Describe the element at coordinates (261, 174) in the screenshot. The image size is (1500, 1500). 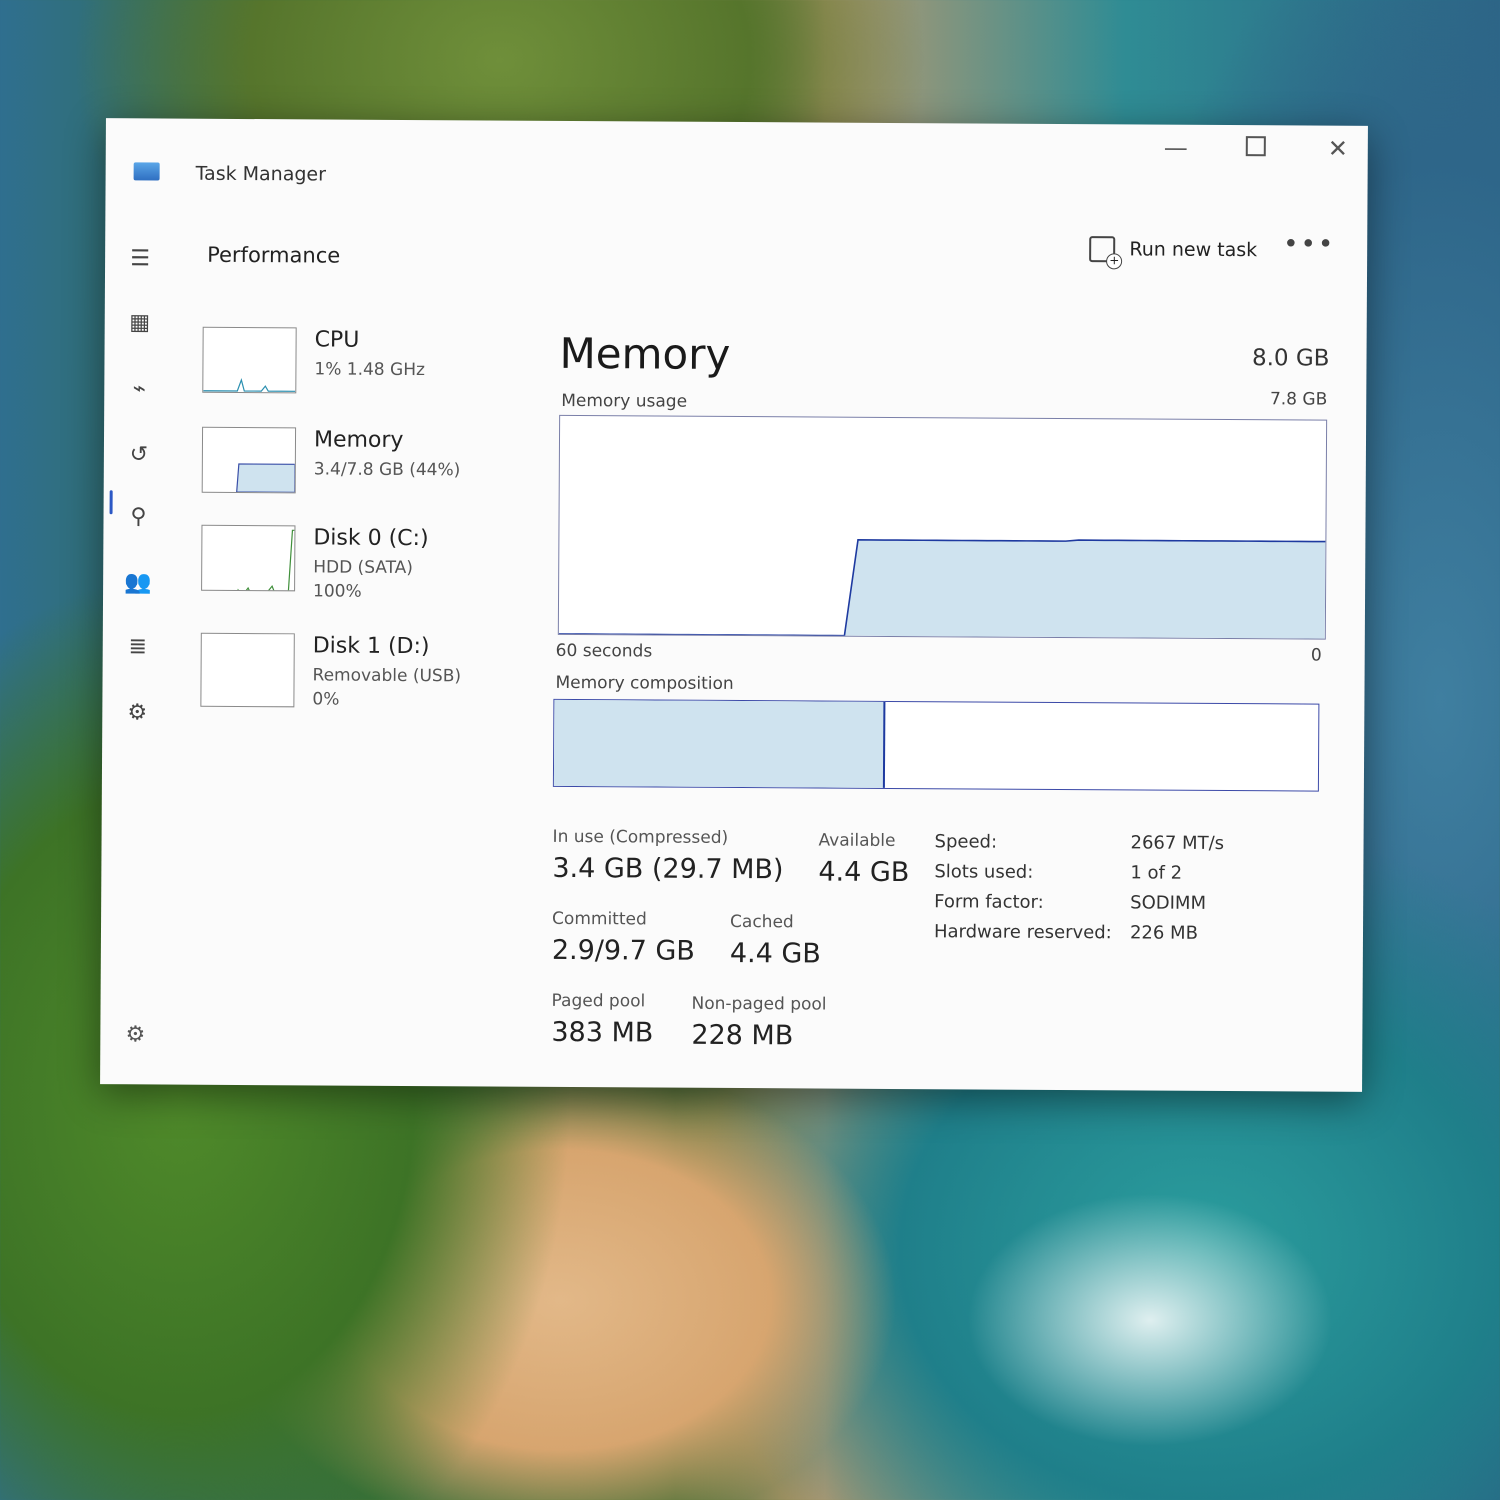
I see `window-title: Task Manager` at that location.